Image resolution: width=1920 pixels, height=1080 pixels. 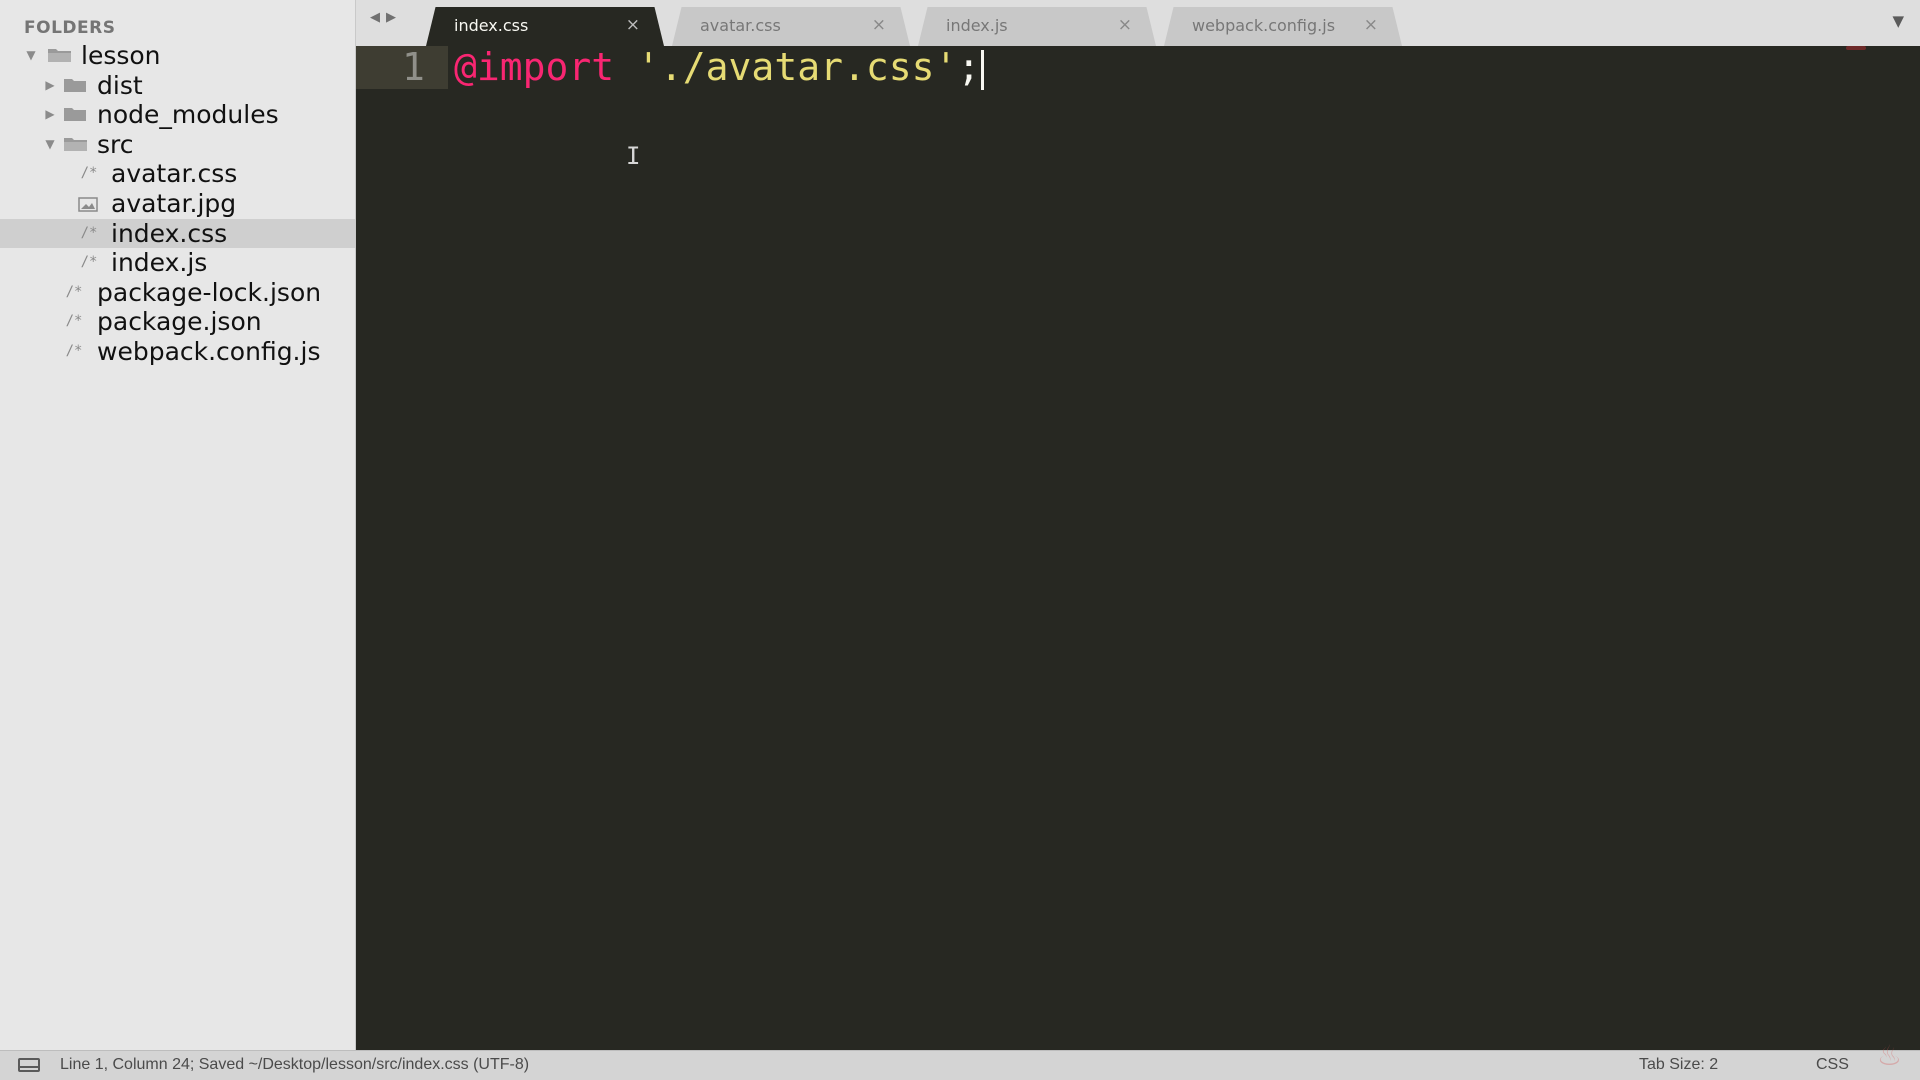 I want to click on tree-label-webpack-config-js: webpack.config.js, so click(x=209, y=351).